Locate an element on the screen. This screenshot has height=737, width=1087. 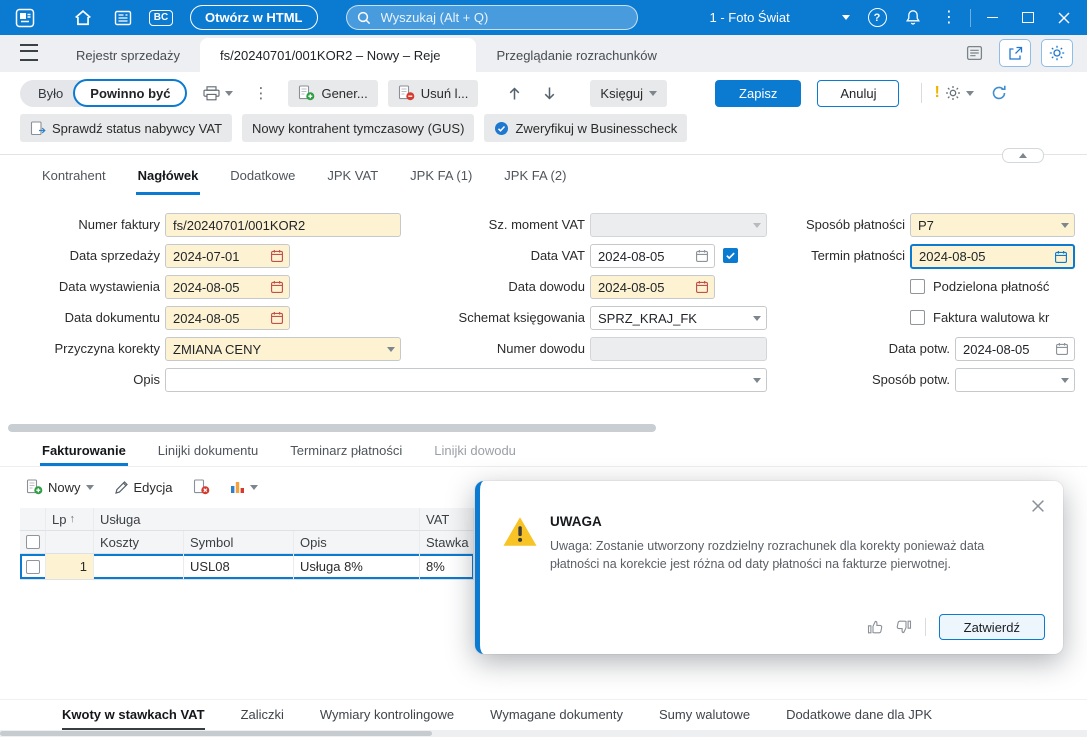
bottom-scrollbar-track is located at coordinates (543, 733).